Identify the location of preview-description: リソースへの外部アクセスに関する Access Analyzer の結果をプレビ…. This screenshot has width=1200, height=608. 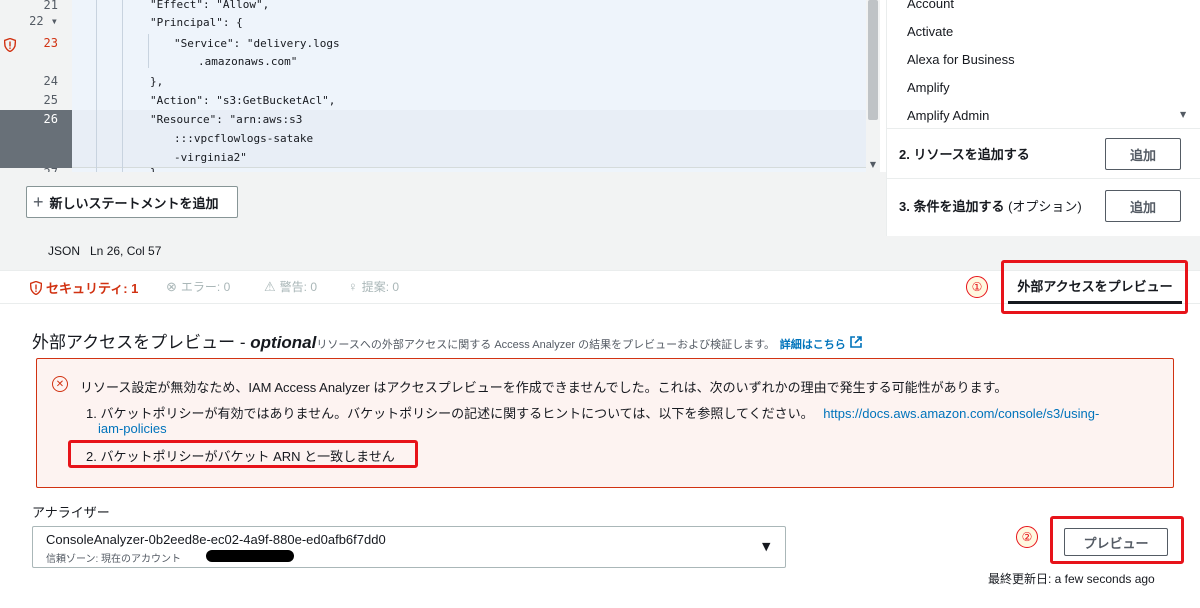
(545, 345).